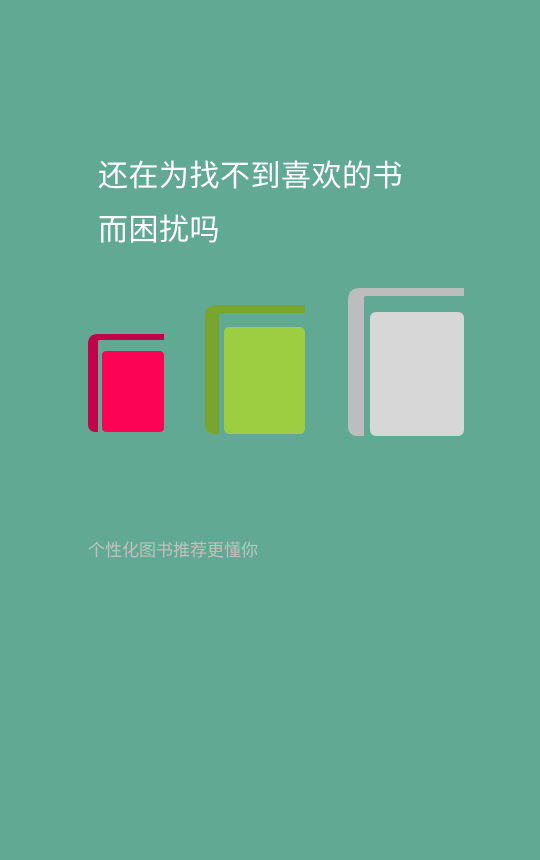 This screenshot has height=860, width=540. I want to click on tagline: 个性化图书推荐更懂你, so click(173, 551).